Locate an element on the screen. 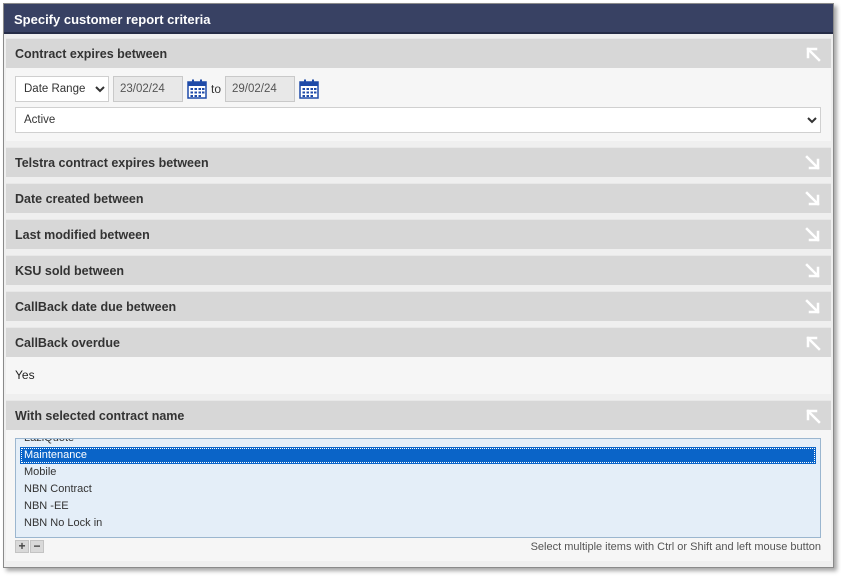 The width and height of the screenshot is (841, 576). section-title: Date created between is located at coordinates (79, 198).